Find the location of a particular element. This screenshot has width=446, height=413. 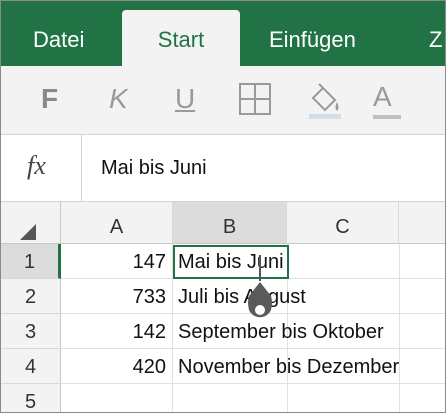

row-header-2: 2 is located at coordinates (31, 296).